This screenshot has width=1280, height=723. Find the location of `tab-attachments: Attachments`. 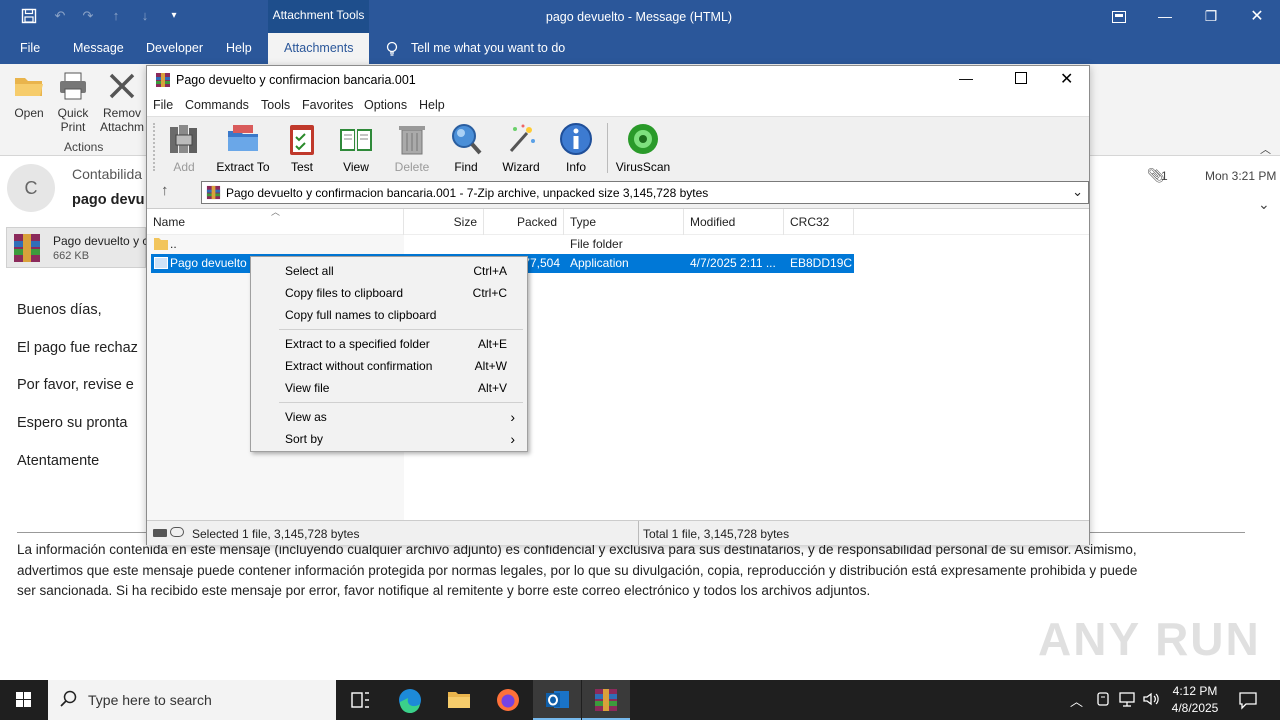

tab-attachments: Attachments is located at coordinates (318, 48).